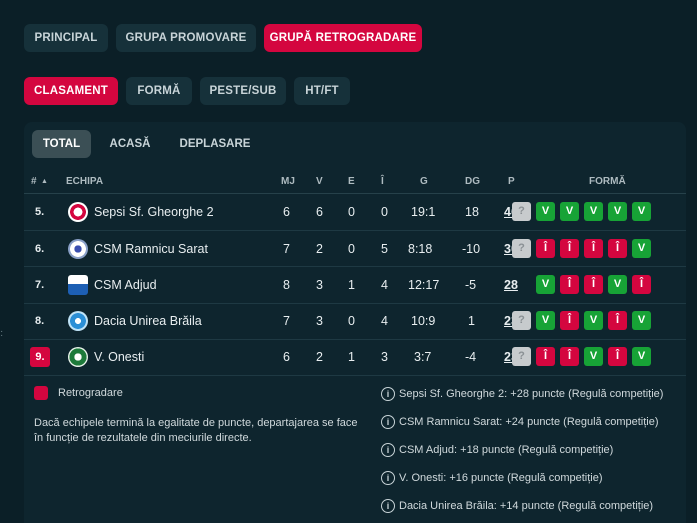 Image resolution: width=697 pixels, height=523 pixels. What do you see at coordinates (424, 181) in the screenshot?
I see `header-g: G` at bounding box center [424, 181].